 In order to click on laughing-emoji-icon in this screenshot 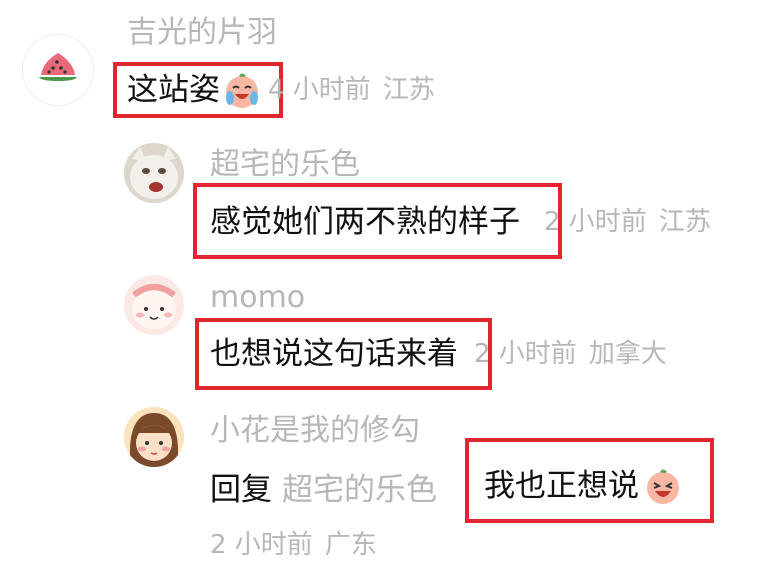, I will do `click(663, 486)`.